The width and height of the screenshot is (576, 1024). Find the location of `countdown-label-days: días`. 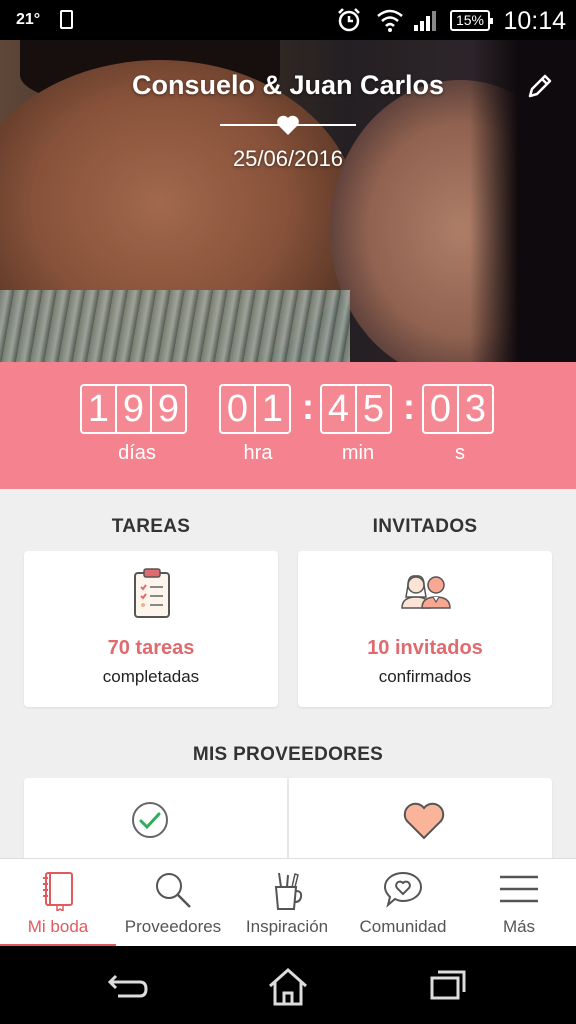

countdown-label-days: días is located at coordinates (137, 453).